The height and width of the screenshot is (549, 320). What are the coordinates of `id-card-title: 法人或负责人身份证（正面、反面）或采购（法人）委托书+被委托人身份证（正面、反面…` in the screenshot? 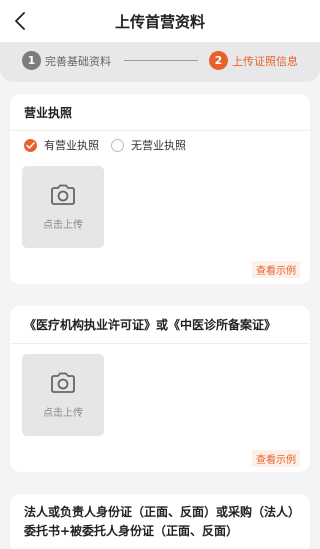 It's located at (159, 521).